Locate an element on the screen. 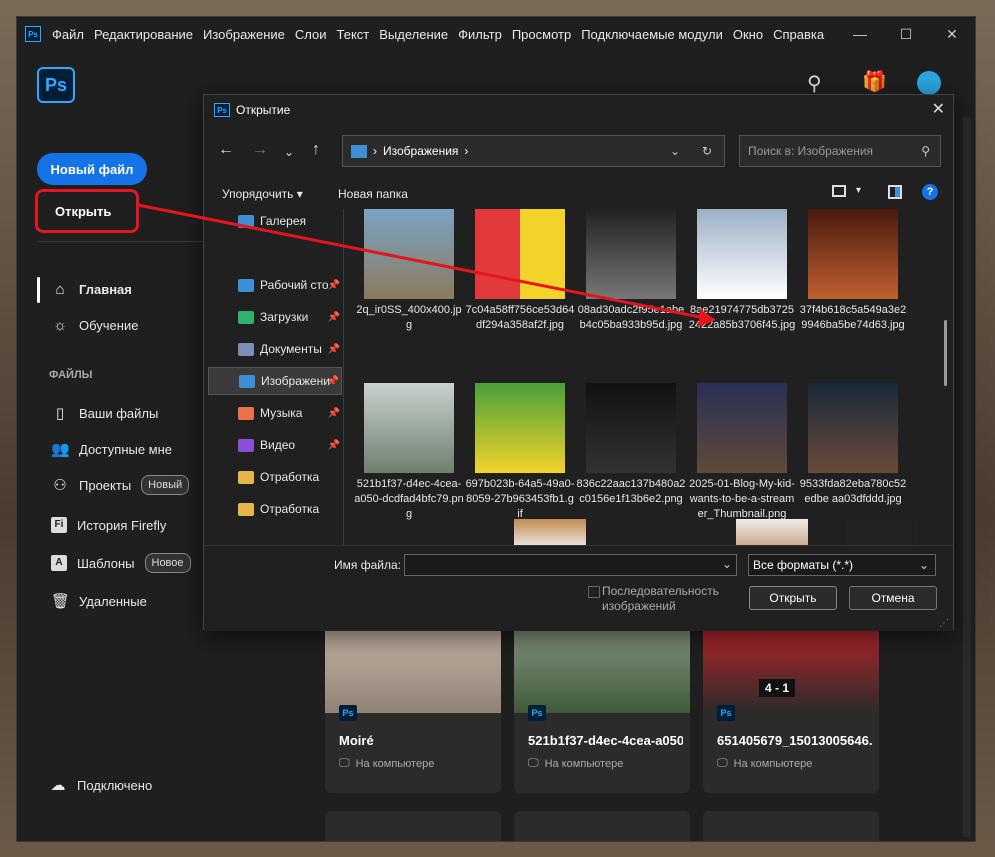  file-name: 08ad30adc2f95e1abeb4c05ba933b95d.jpg is located at coordinates (631, 317).